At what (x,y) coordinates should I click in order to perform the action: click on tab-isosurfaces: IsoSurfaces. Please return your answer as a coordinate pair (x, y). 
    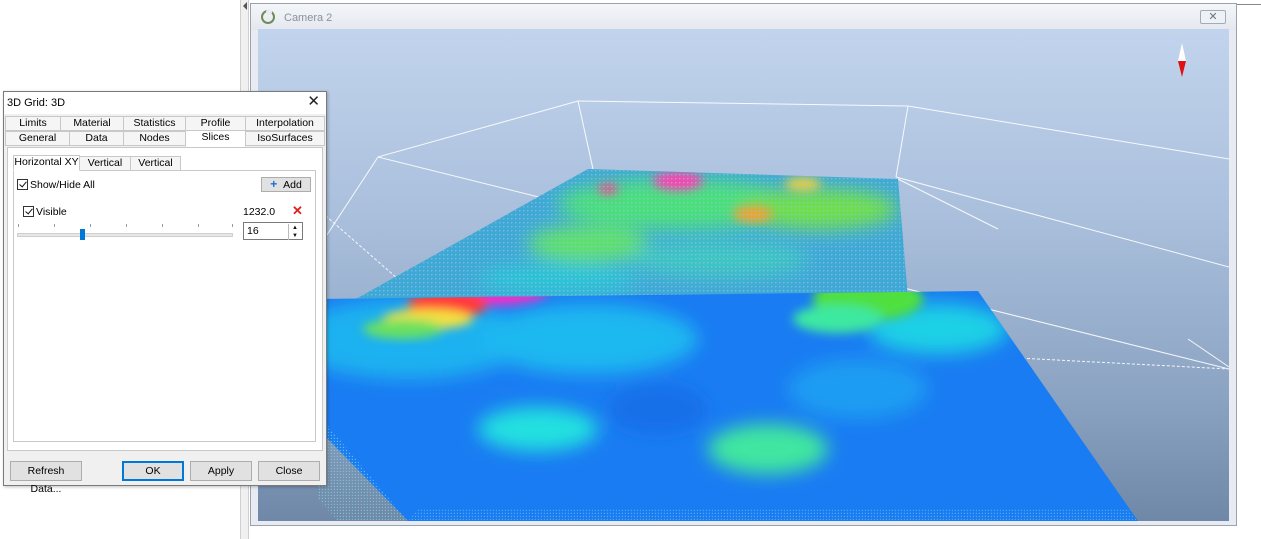
    Looking at the image, I should click on (285, 138).